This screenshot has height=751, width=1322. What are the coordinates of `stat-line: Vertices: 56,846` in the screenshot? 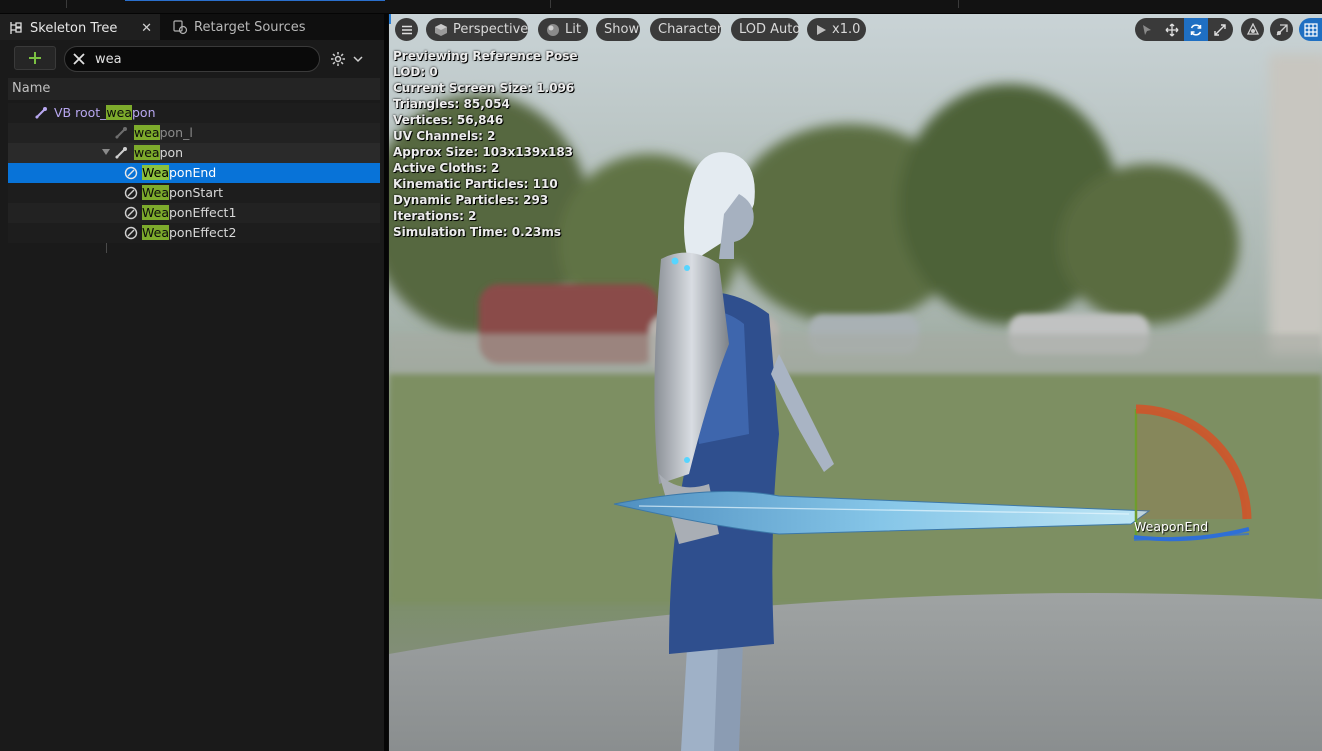 It's located at (448, 120).